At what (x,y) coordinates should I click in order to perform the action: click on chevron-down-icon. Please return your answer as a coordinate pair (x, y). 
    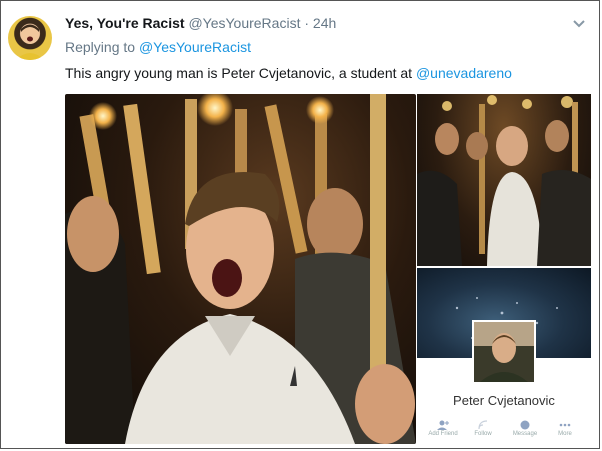
    Looking at the image, I should click on (579, 24).